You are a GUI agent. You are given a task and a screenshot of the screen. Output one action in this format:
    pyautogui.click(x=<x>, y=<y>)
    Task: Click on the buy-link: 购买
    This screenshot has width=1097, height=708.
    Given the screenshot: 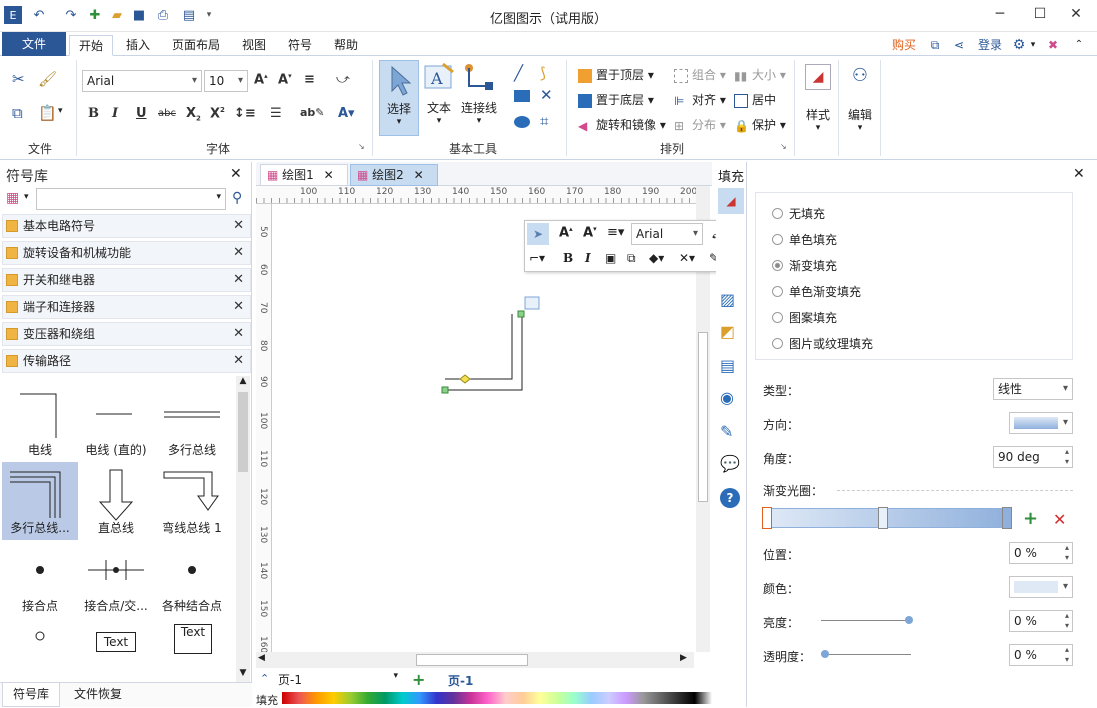 What is the action you would take?
    pyautogui.click(x=904, y=45)
    